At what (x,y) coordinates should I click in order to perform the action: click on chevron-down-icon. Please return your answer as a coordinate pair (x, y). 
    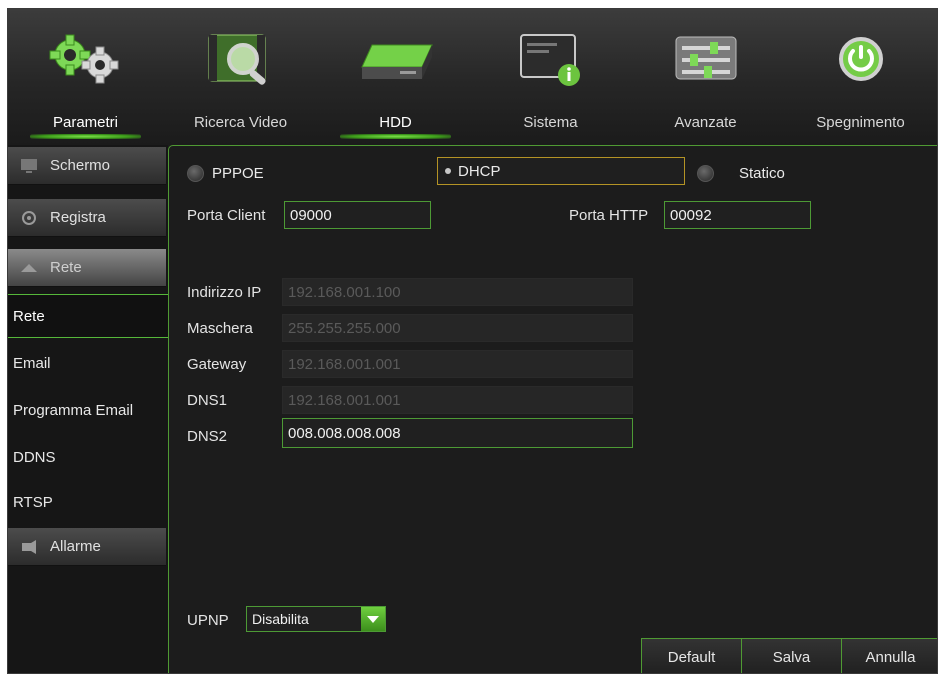
    Looking at the image, I should click on (373, 619).